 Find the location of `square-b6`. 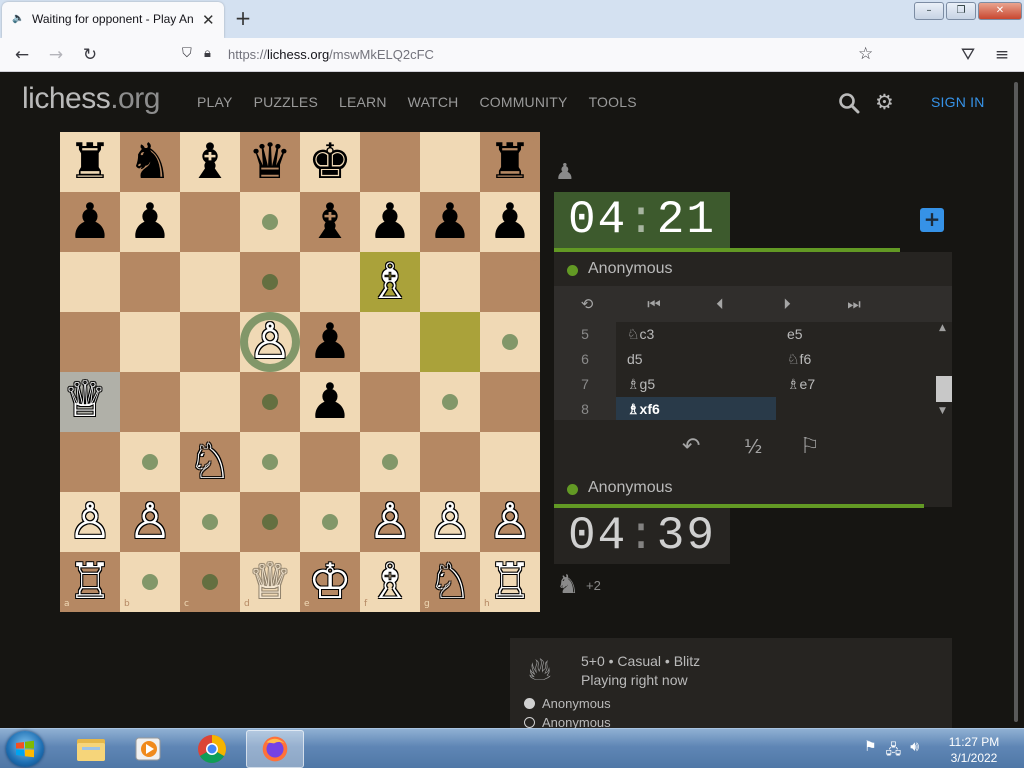

square-b6 is located at coordinates (150, 282).